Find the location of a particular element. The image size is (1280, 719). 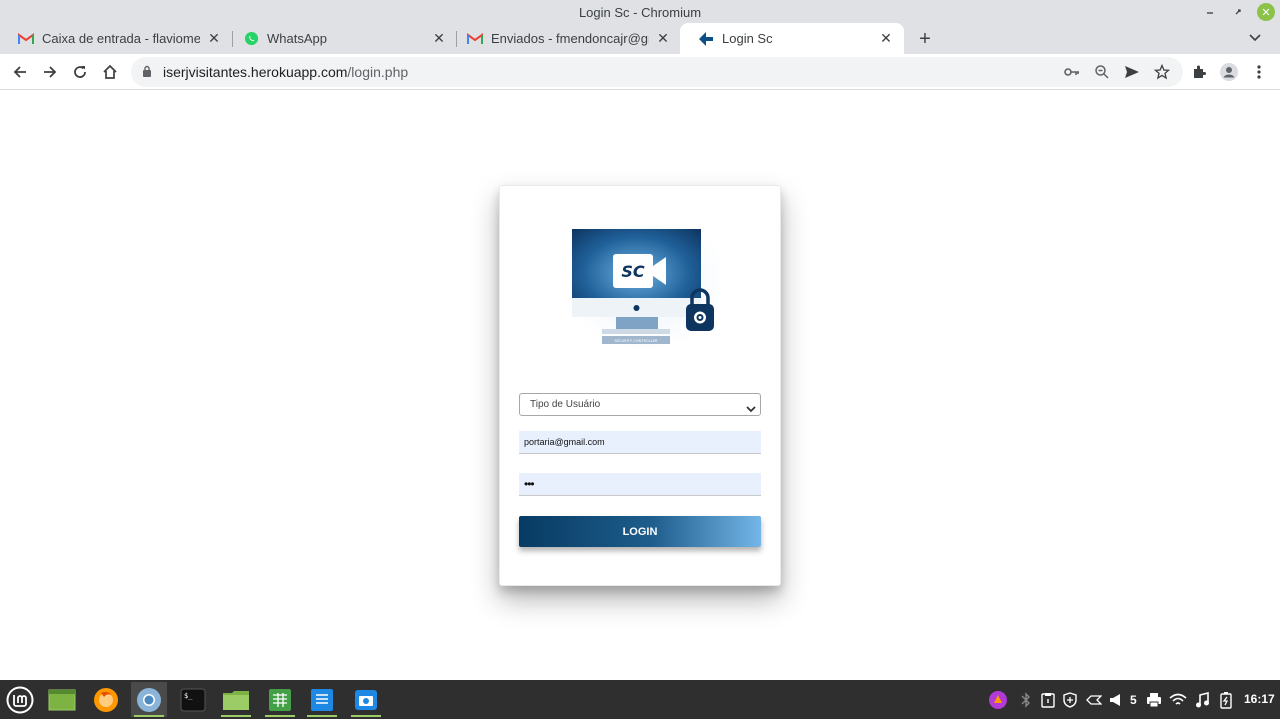

address-bar: iserjvisitantes.herokuapp.com/login.php is located at coordinates (657, 72).